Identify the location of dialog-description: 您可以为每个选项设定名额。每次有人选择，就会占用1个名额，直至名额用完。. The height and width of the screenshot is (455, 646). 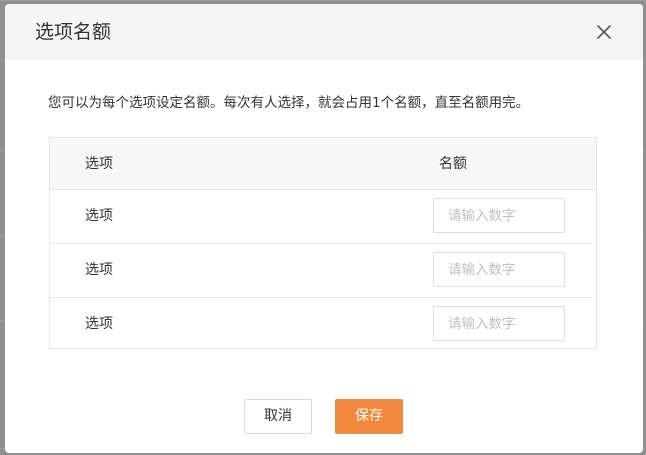
(289, 103).